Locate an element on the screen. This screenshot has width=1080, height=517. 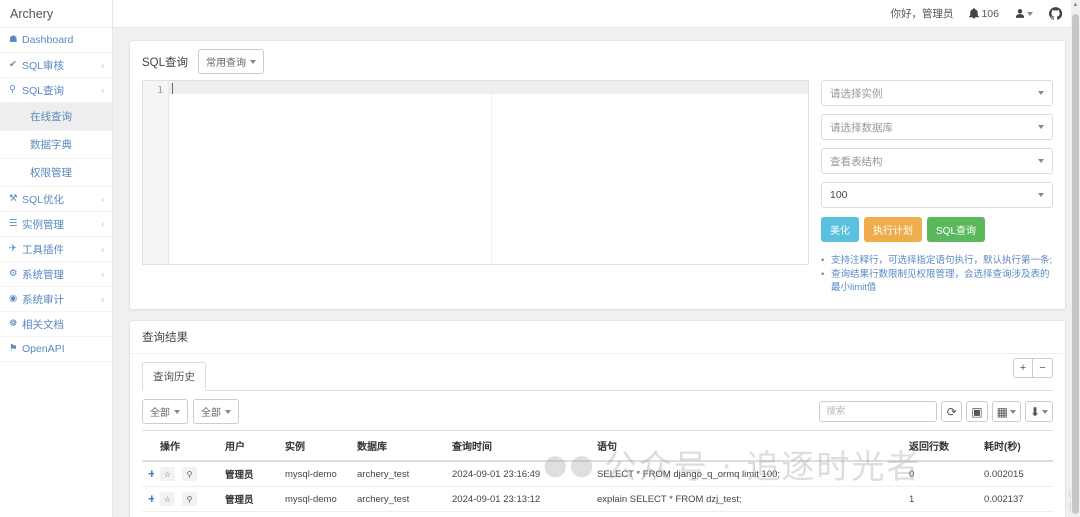
explain-plan-button: 执行计划 is located at coordinates (893, 229).